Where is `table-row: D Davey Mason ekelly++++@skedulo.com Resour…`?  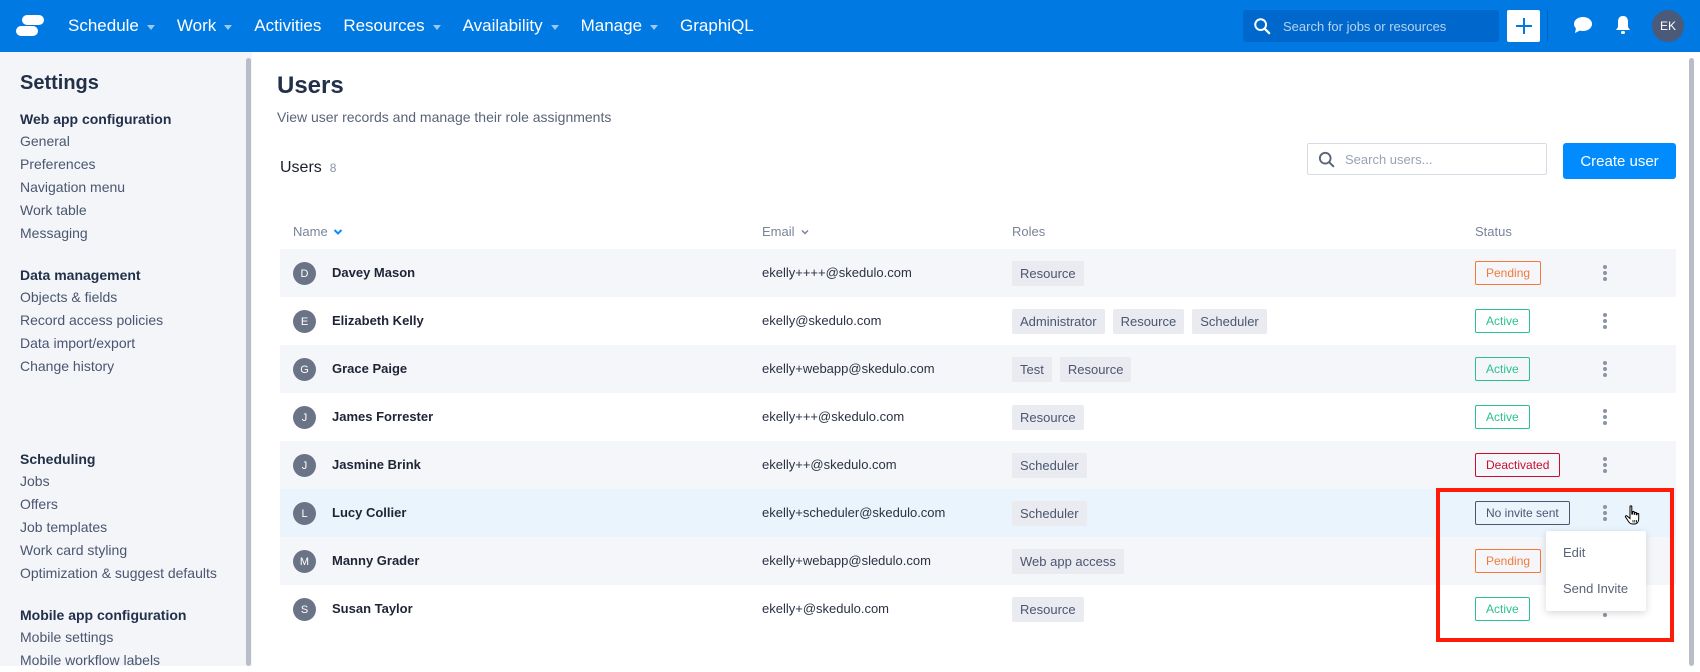
table-row: D Davey Mason ekelly++++@skedulo.com Resour… is located at coordinates (978, 273).